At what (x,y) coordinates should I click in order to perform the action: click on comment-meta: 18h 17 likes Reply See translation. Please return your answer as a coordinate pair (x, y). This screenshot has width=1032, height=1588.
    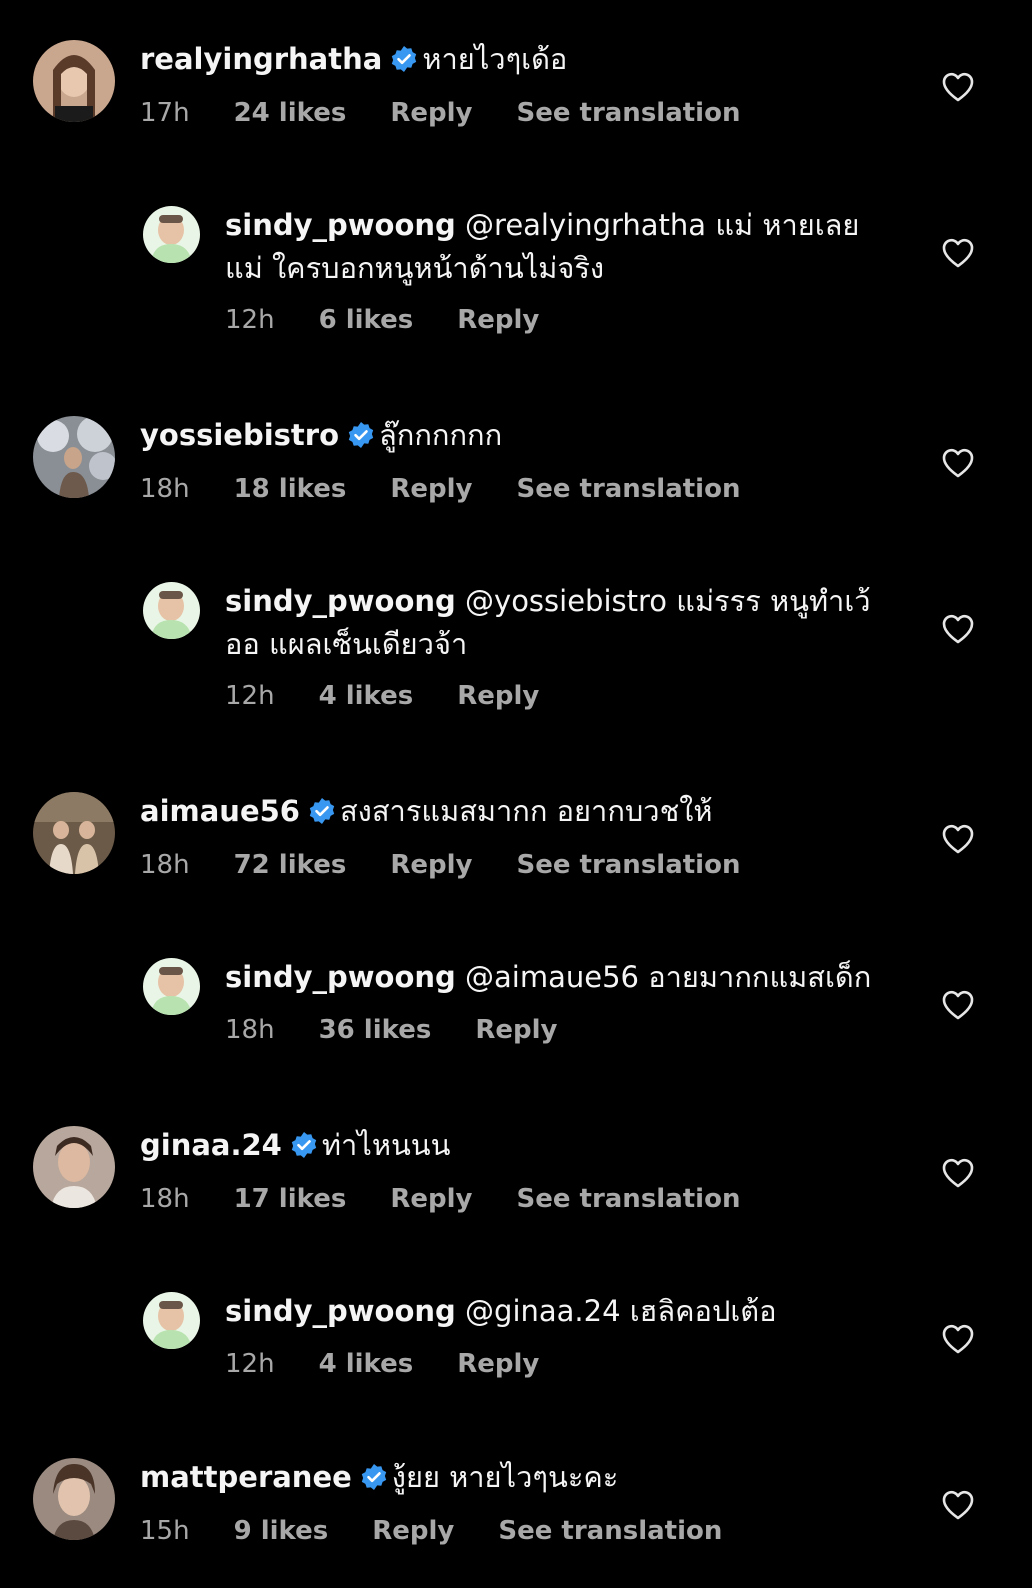
    Looking at the image, I should click on (462, 1199).